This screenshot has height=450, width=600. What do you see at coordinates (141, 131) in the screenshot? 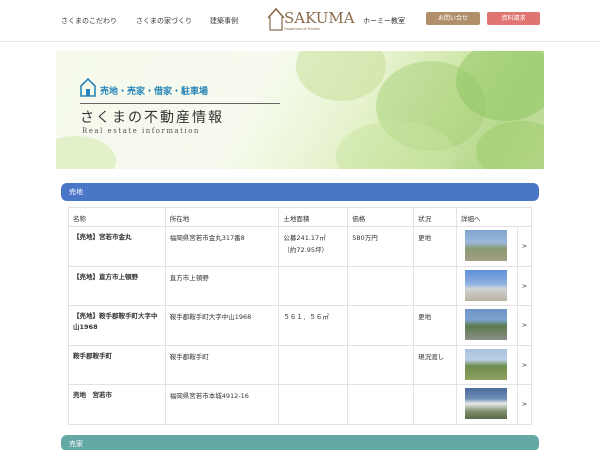
I see `page-subtitle: Real estate information` at bounding box center [141, 131].